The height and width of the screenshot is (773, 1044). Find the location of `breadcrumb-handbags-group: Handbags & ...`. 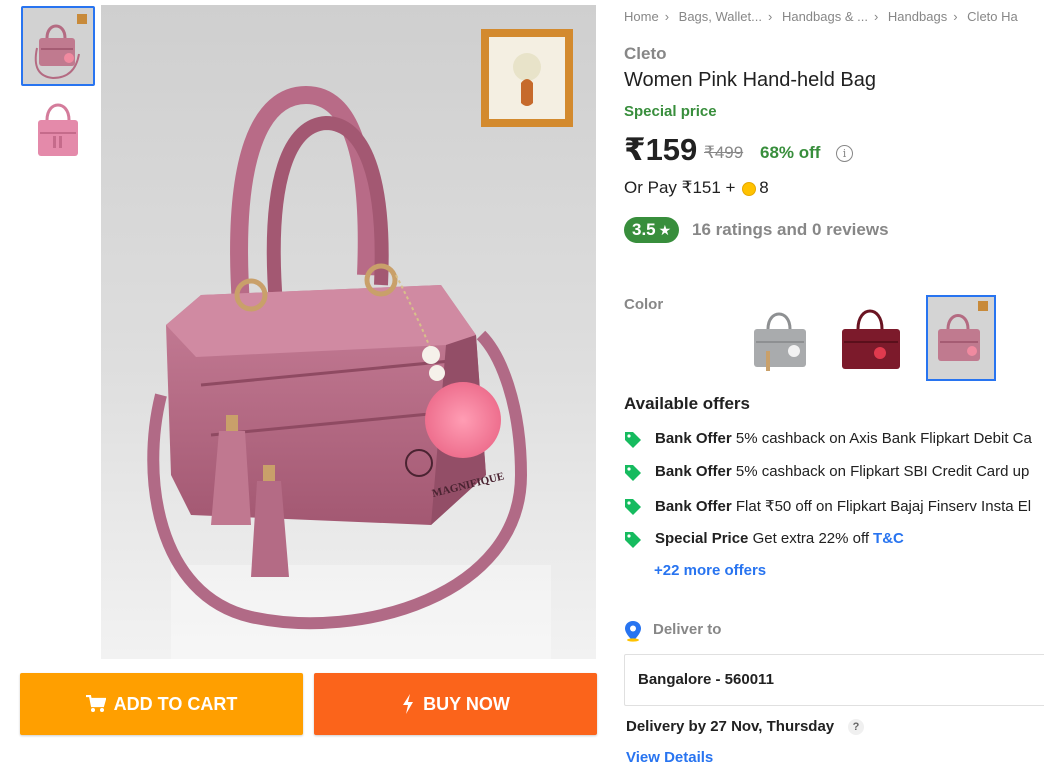

breadcrumb-handbags-group: Handbags & ... is located at coordinates (825, 16).